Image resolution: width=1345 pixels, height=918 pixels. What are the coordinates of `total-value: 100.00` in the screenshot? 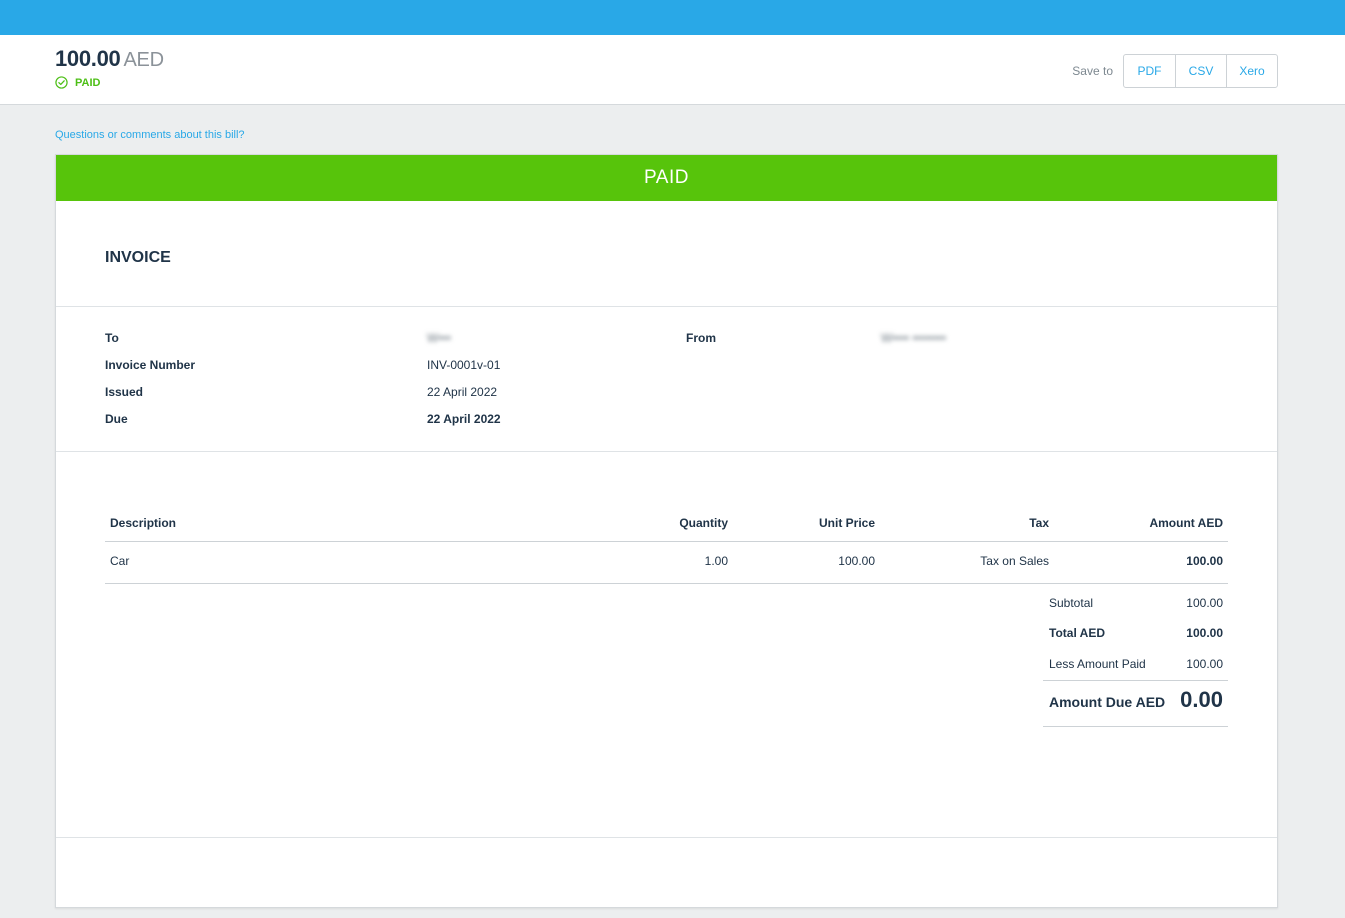 It's located at (1204, 633).